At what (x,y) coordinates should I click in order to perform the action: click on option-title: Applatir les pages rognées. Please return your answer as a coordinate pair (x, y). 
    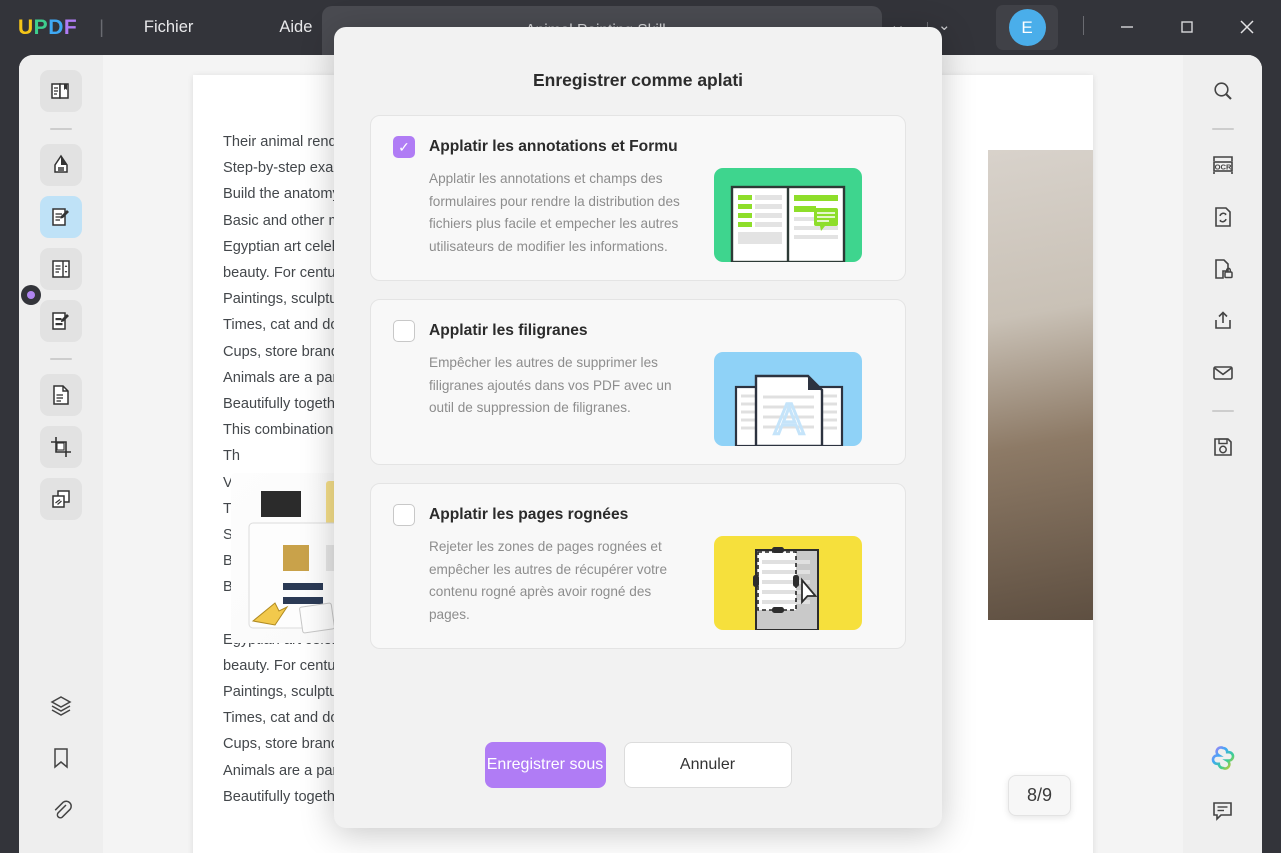
    Looking at the image, I should click on (529, 514).